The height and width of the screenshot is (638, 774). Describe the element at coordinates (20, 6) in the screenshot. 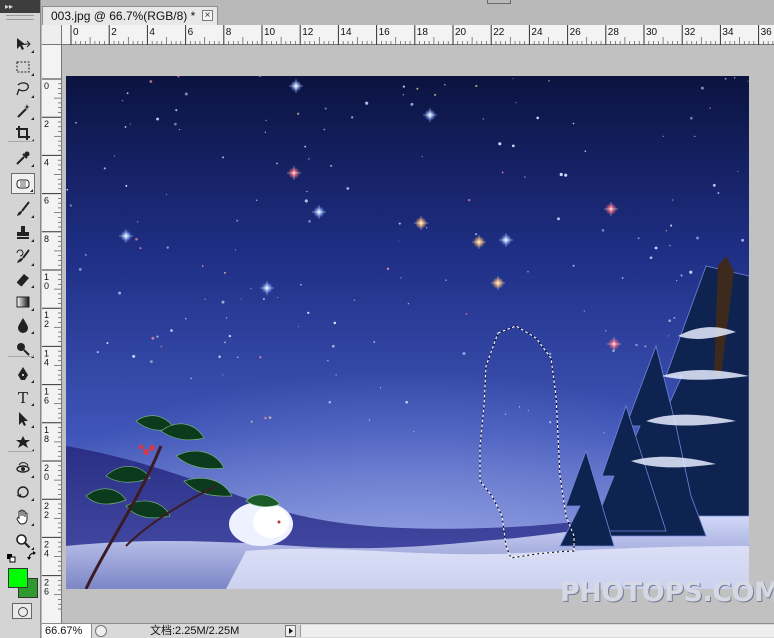

I see `tools-panel-collapse: ▸▸` at that location.